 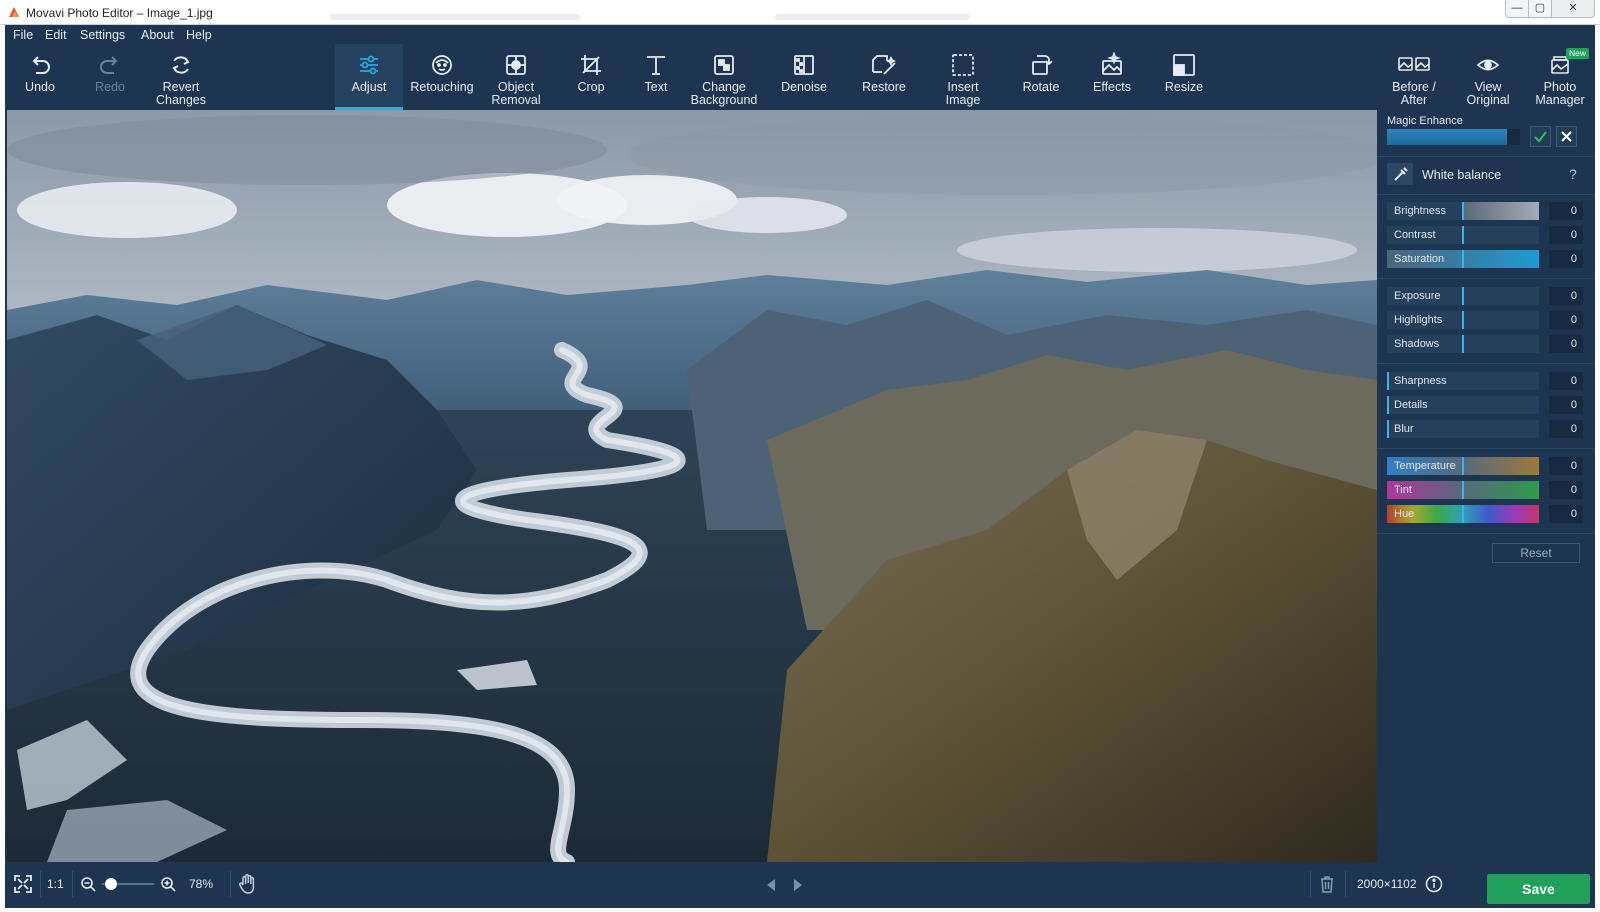 I want to click on eye-icon, so click(x=1488, y=65).